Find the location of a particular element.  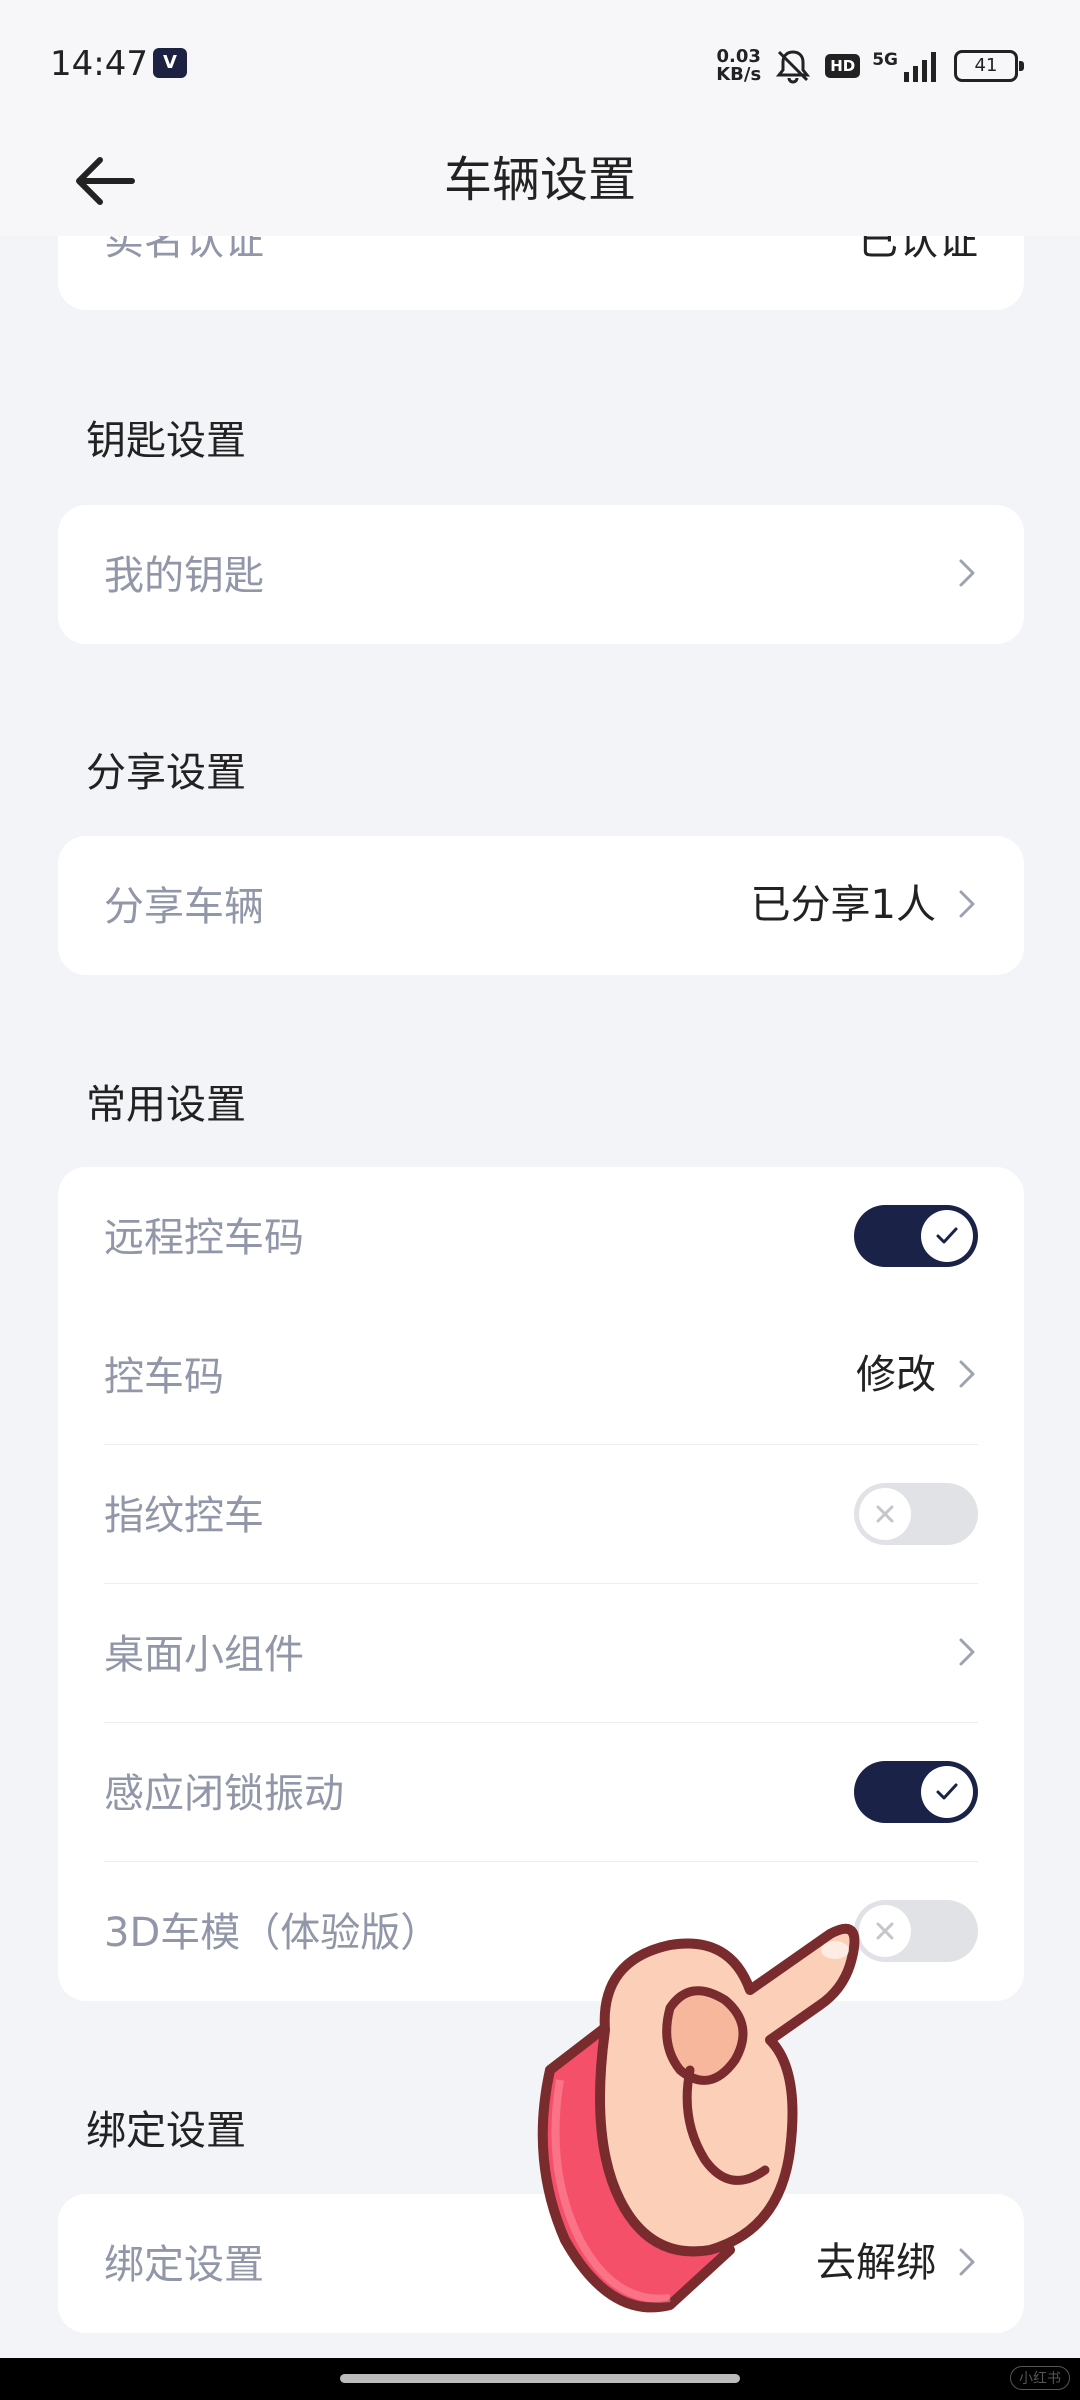

remote-code-label: 远程控车码 is located at coordinates (204, 1238).